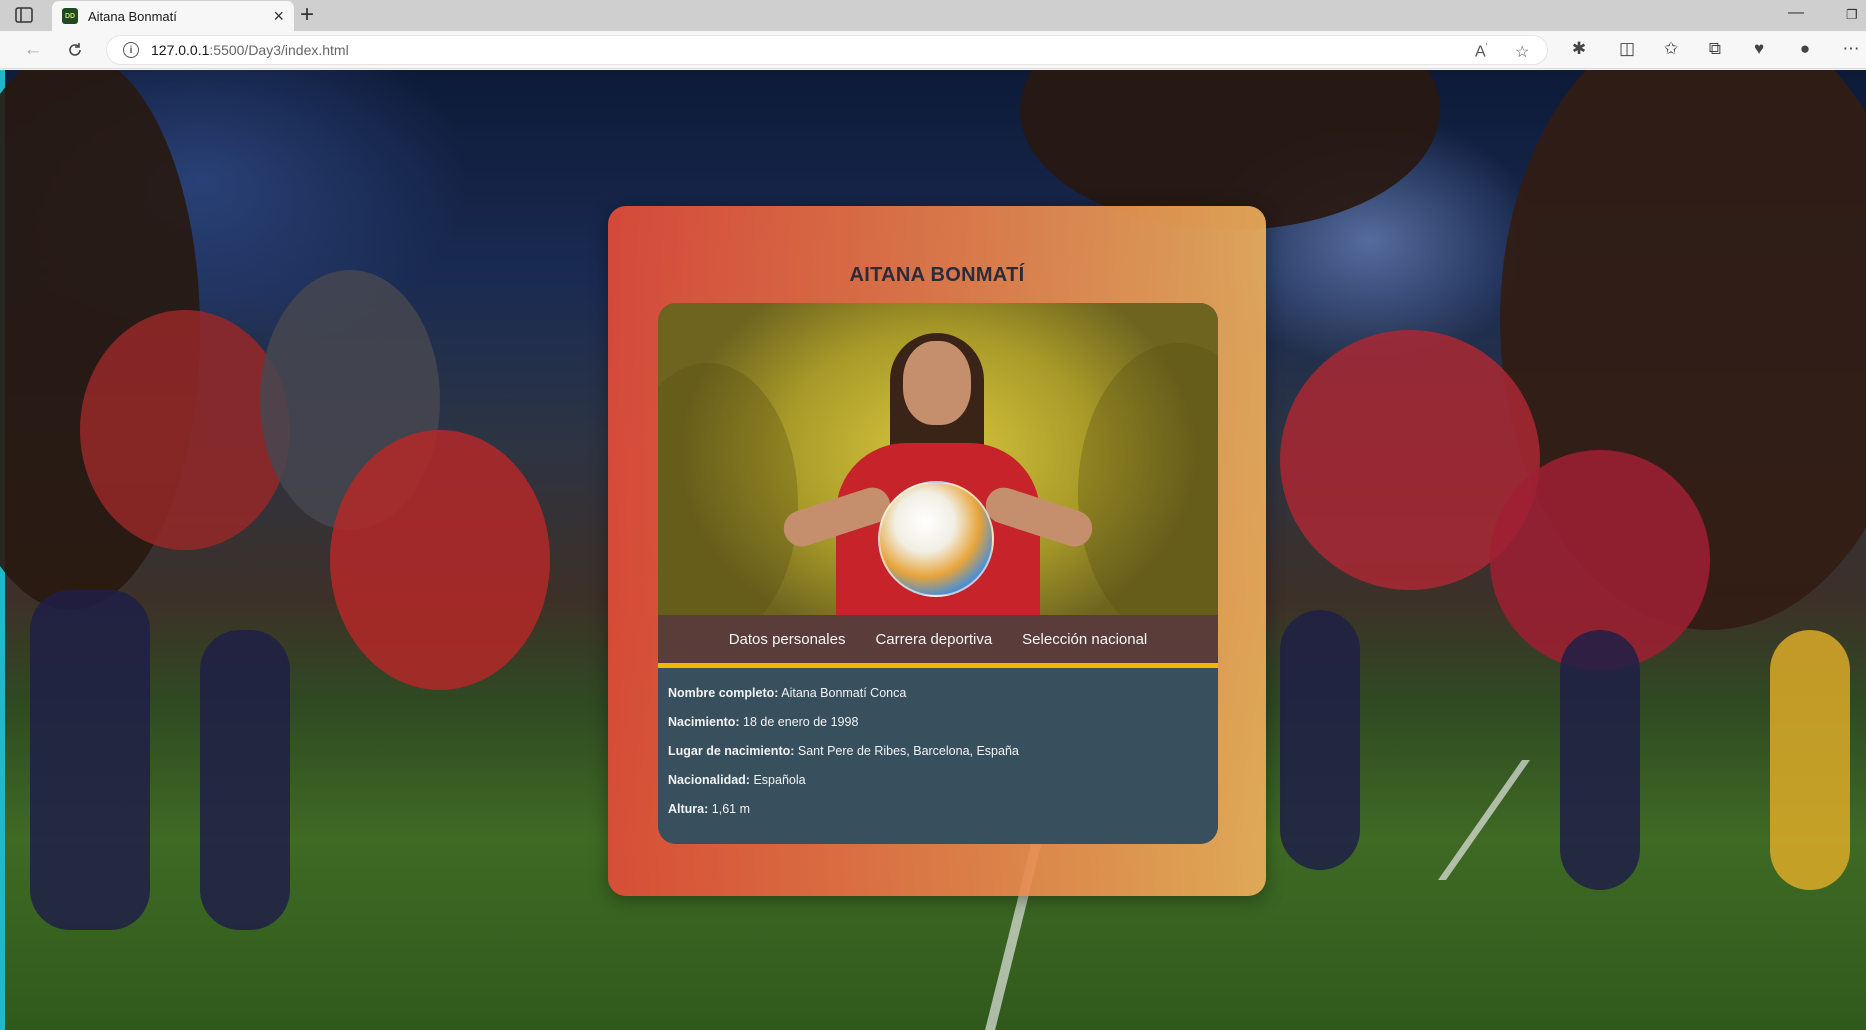  What do you see at coordinates (1522, 52) in the screenshot?
I see `star-icon: ☆` at bounding box center [1522, 52].